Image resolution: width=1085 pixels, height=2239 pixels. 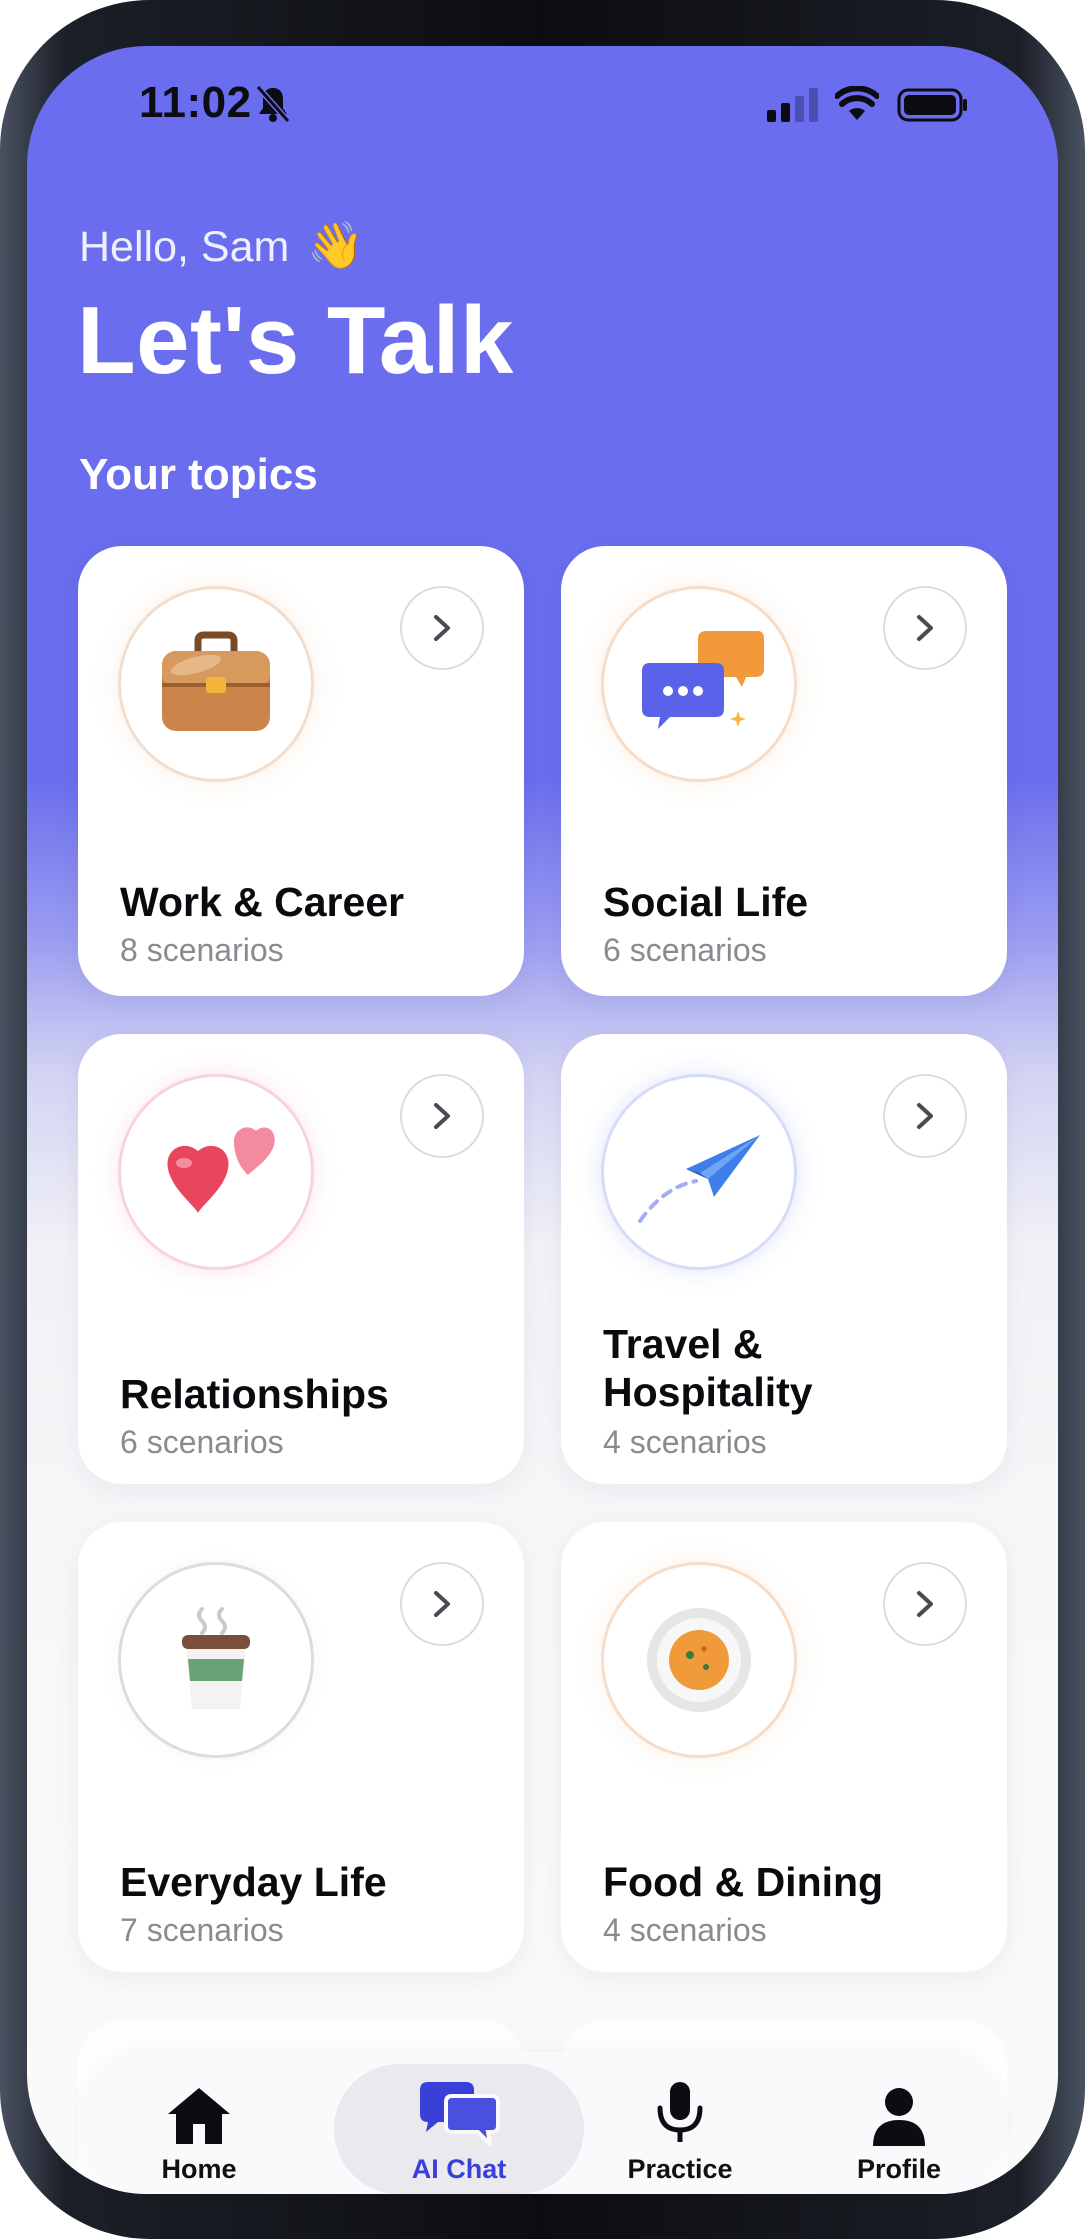 I want to click on greeting-text: Hello, Sam, so click(x=184, y=247).